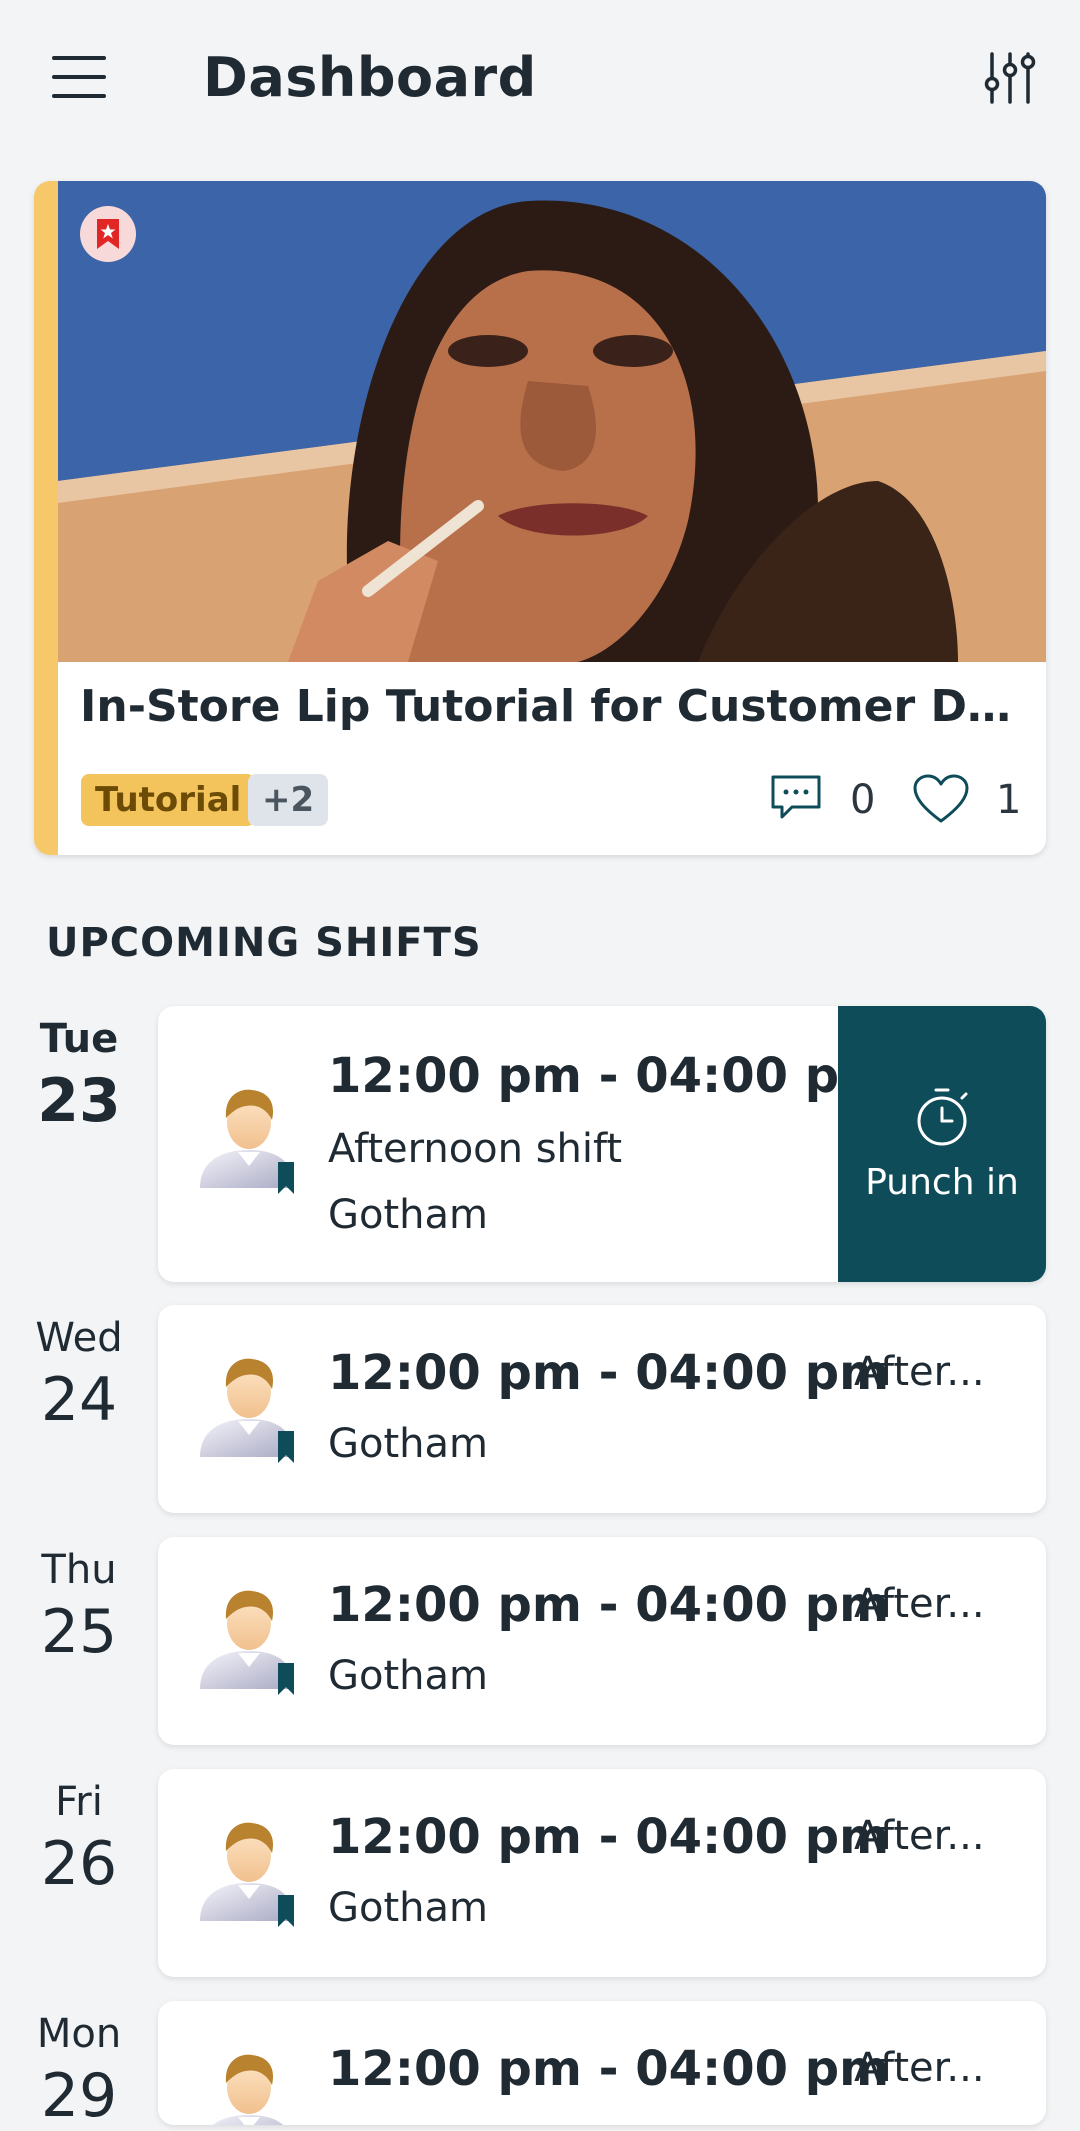  Describe the element at coordinates (79, 1864) in the screenshot. I see `day-number: 26` at that location.